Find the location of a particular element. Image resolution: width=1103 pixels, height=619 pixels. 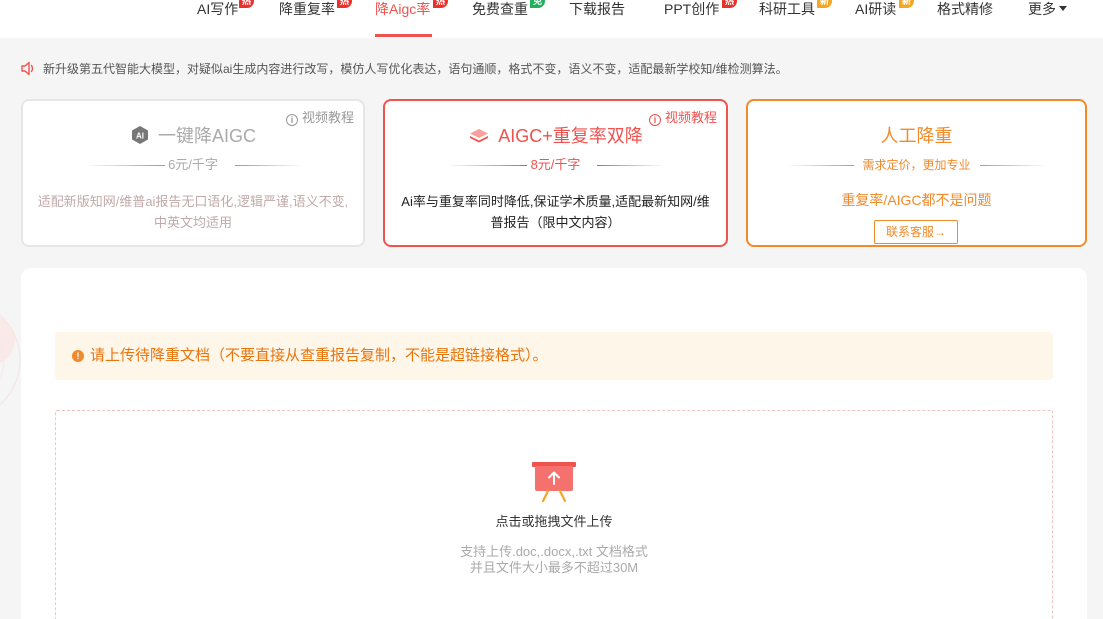

price-row: 6元/千字 is located at coordinates (193, 165).